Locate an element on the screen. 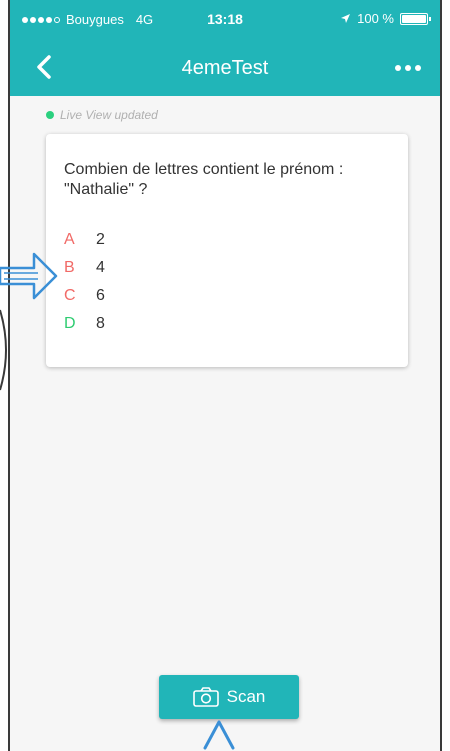 The image size is (450, 751). scan-button: Scan is located at coordinates (229, 697).